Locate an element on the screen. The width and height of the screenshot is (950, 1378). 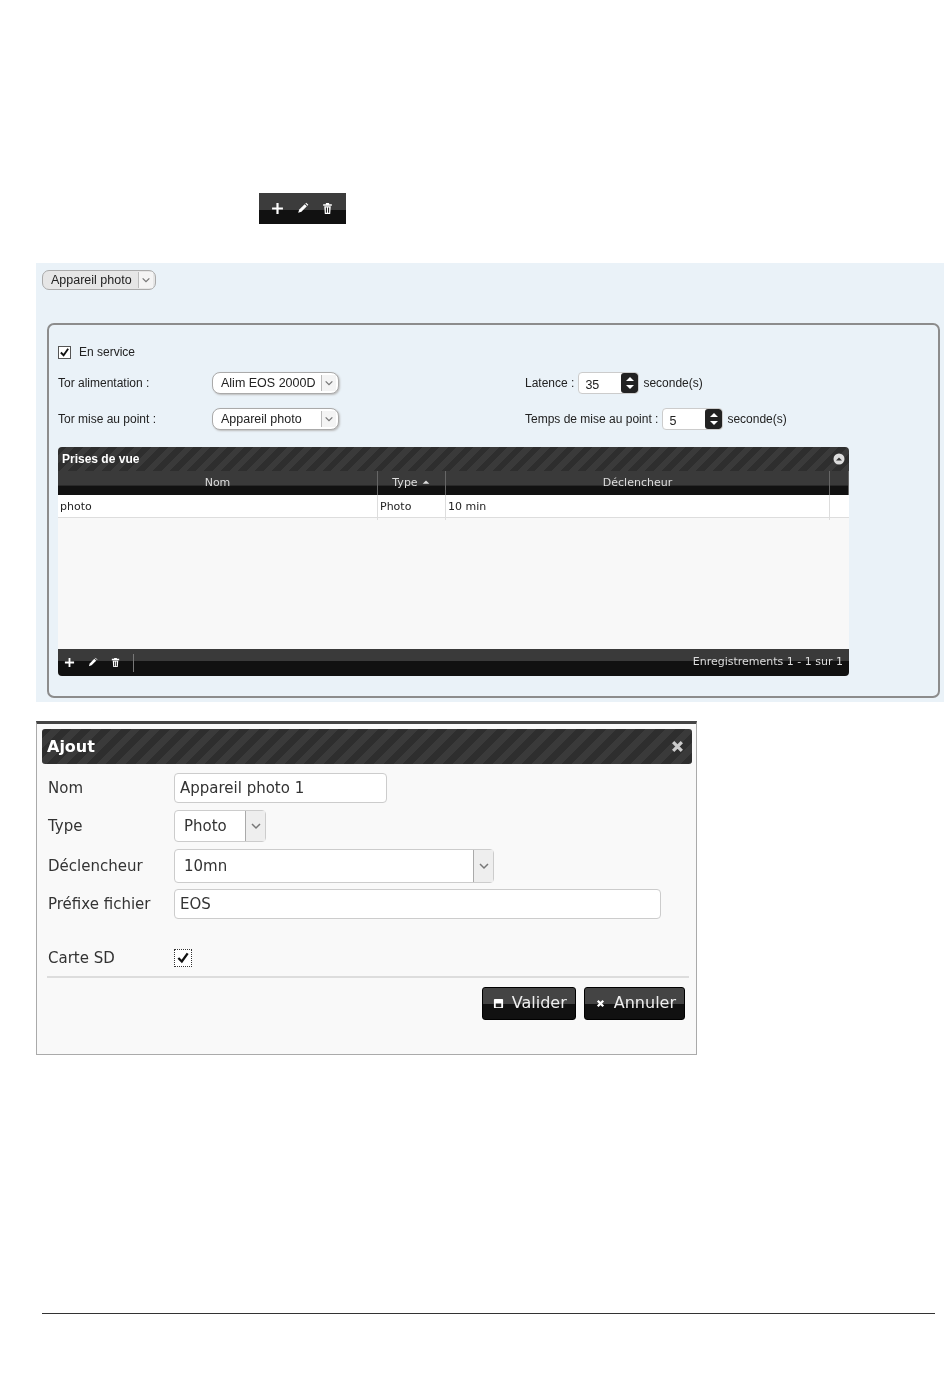
grid-title: Prises de vue is located at coordinates (101, 459).